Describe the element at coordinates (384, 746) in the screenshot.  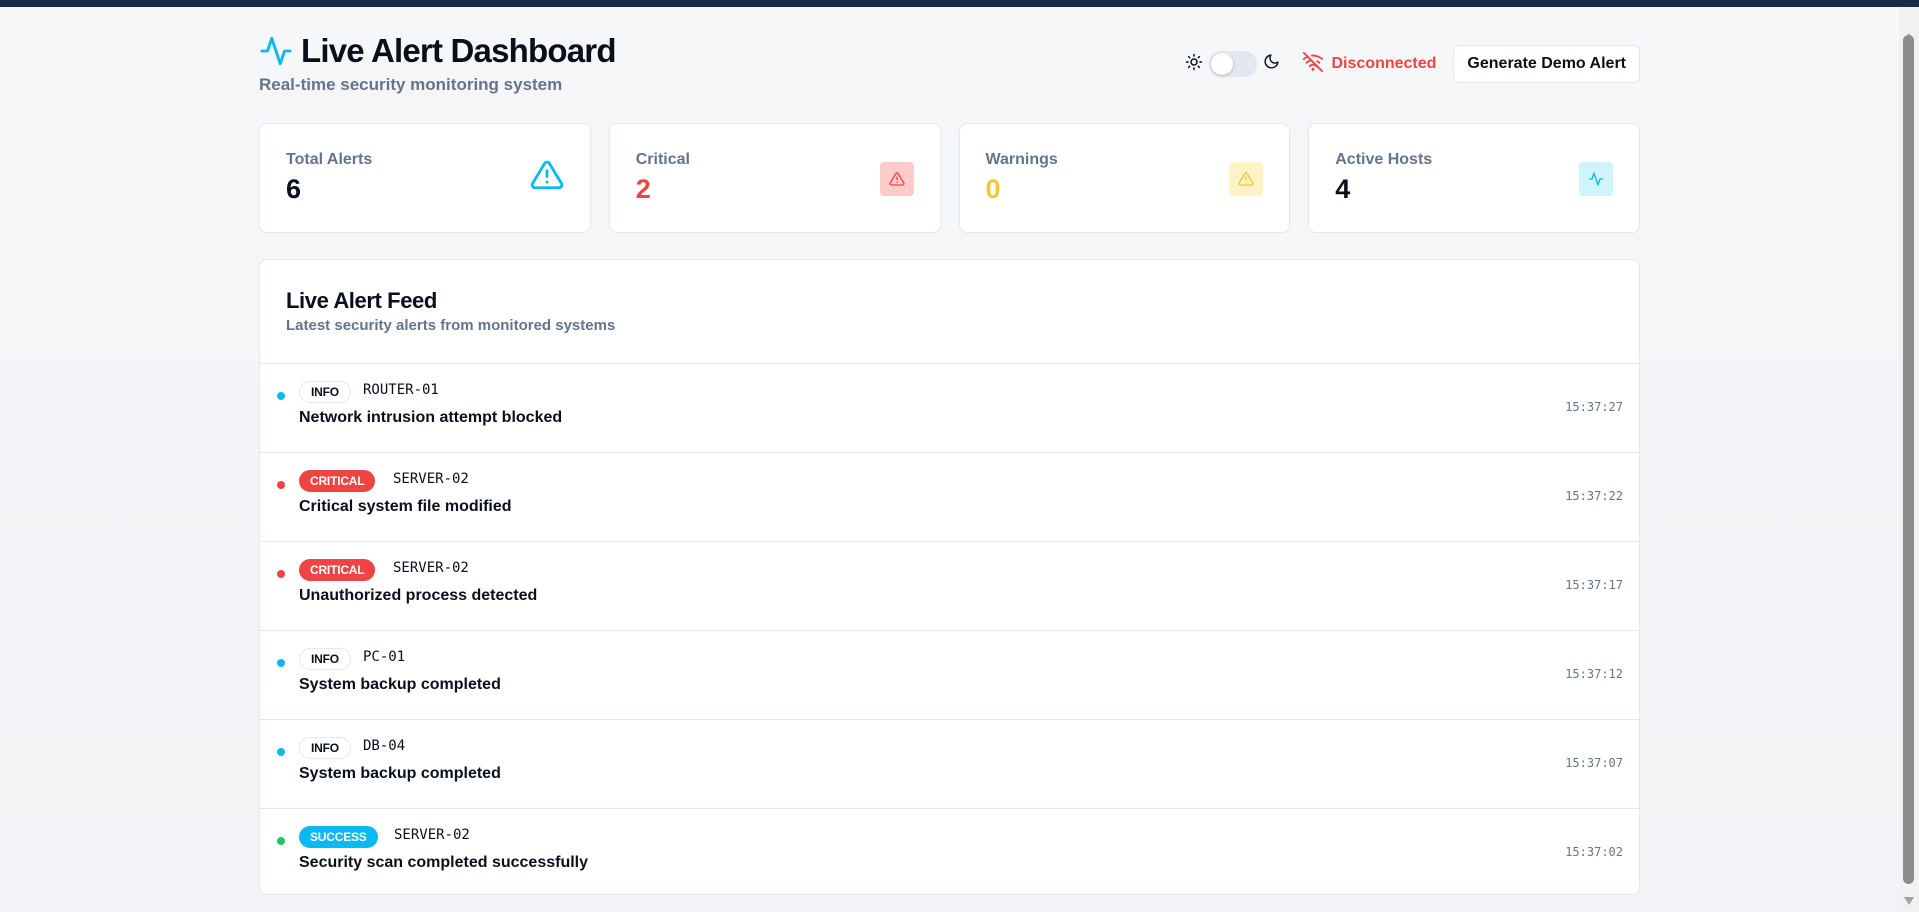
I see `alert-host: DB-04` at that location.